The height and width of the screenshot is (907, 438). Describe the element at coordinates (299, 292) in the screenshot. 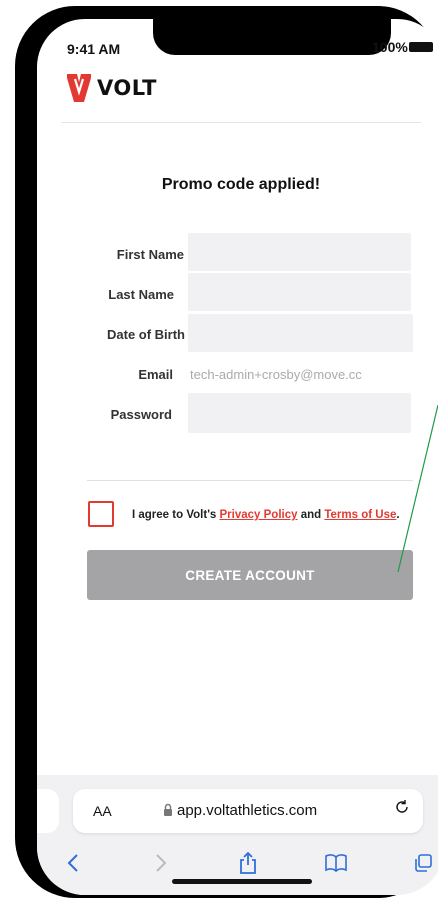

I see `last-name-field` at that location.